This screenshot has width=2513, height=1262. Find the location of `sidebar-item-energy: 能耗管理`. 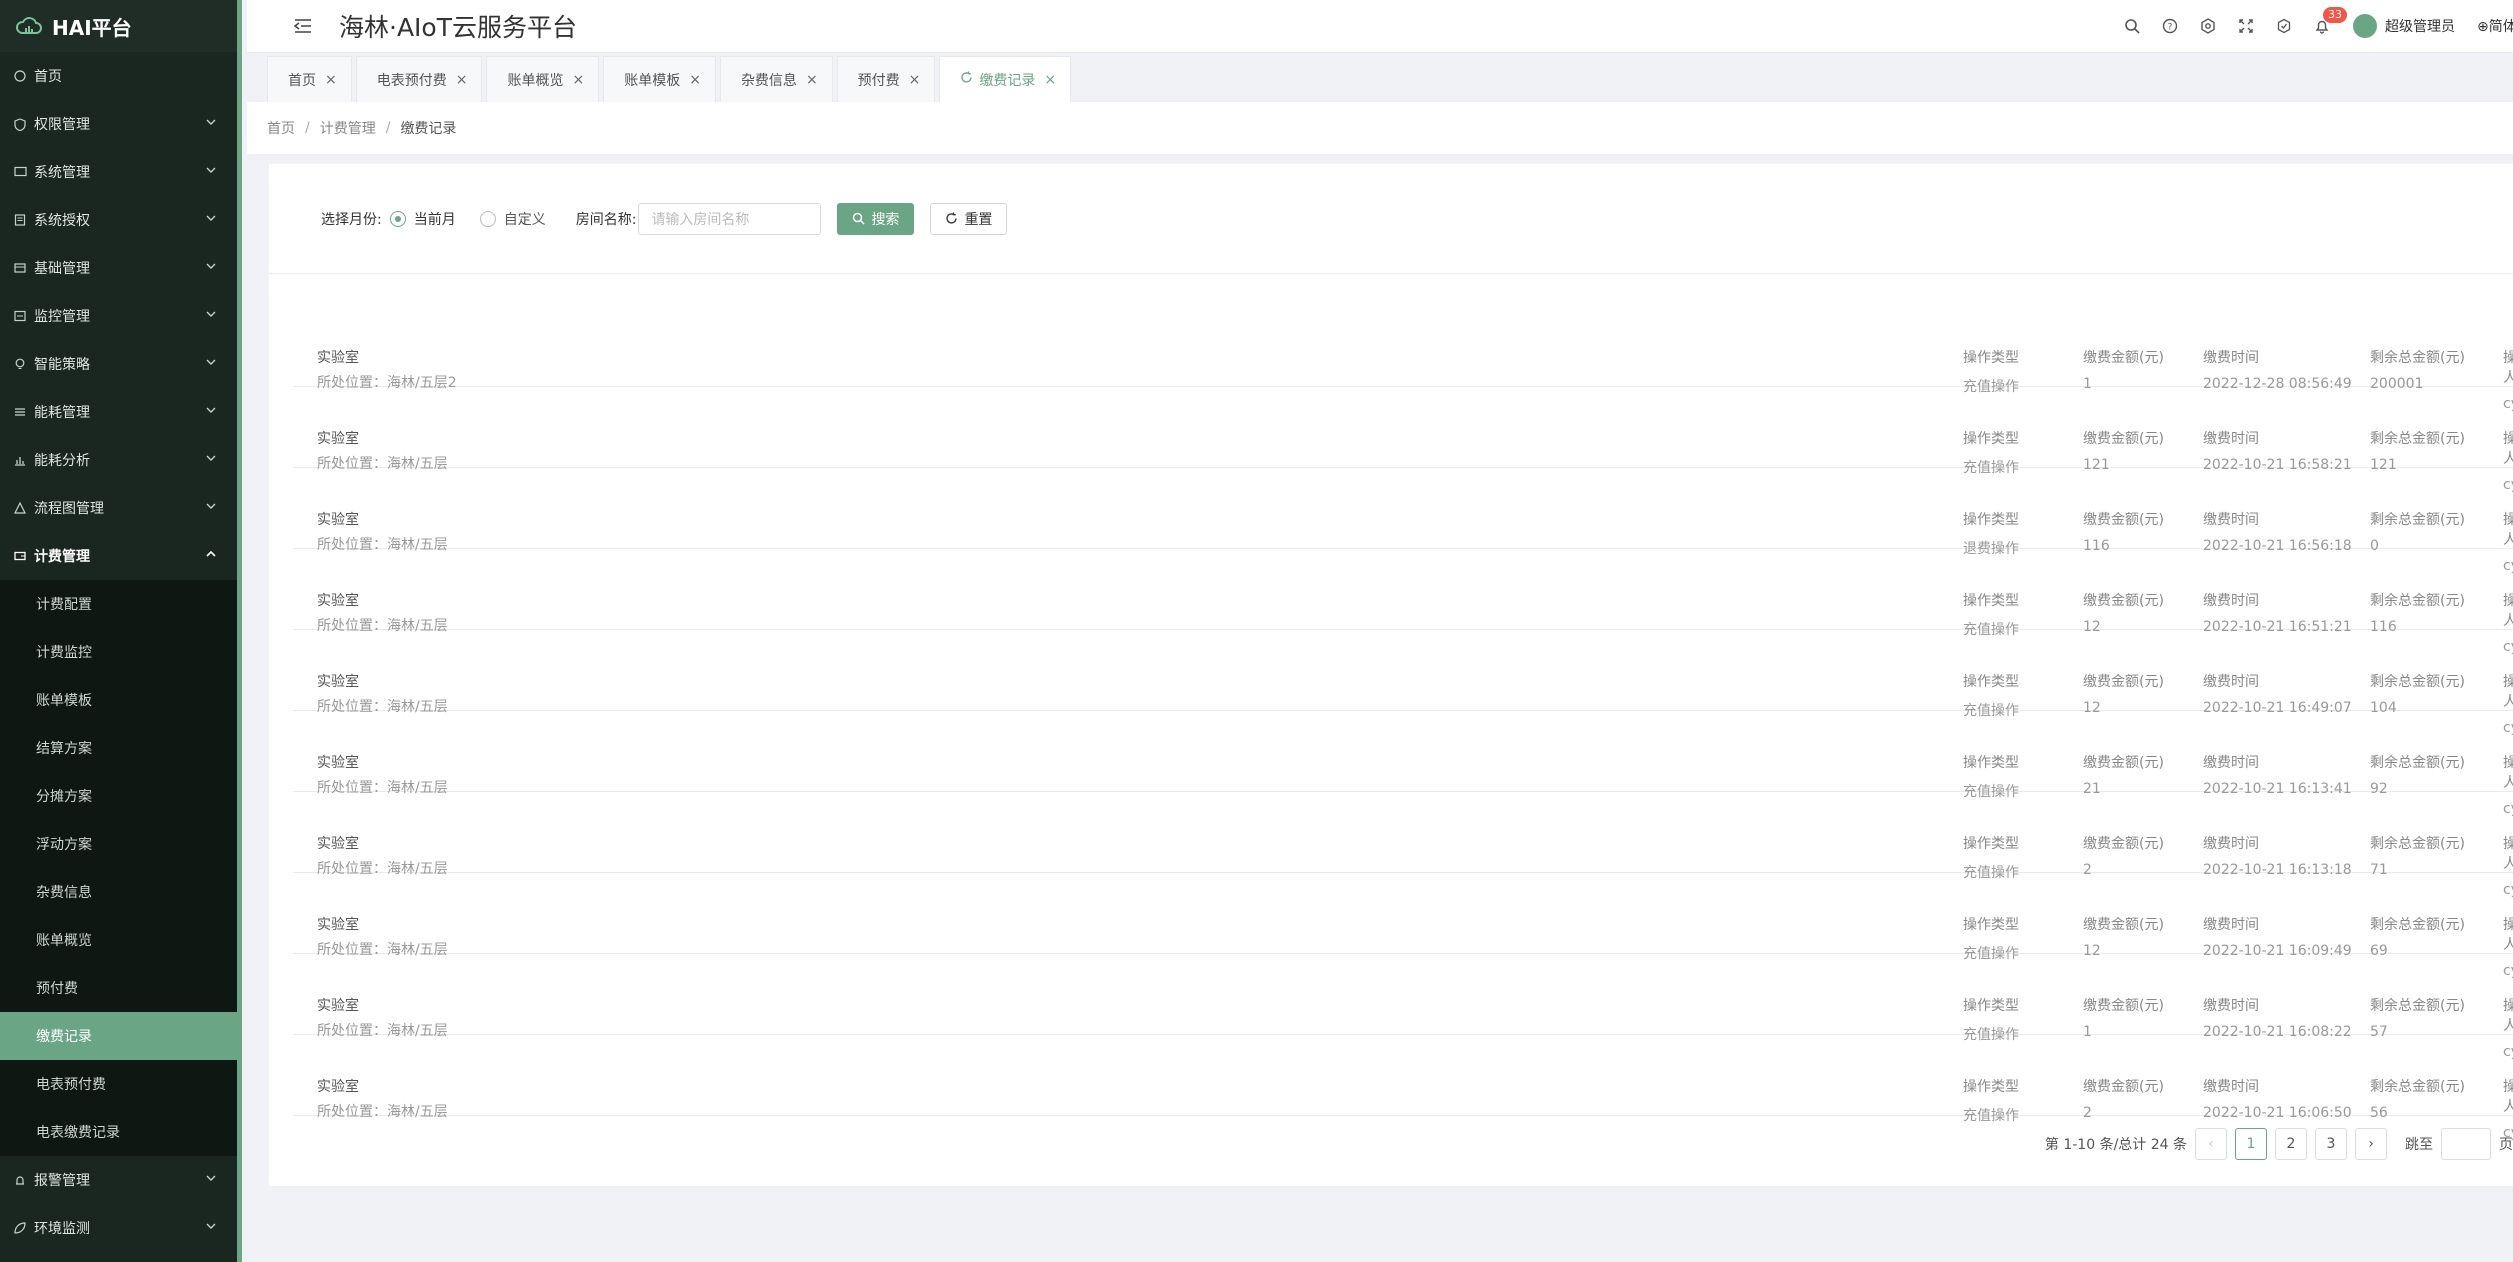

sidebar-item-energy: 能耗管理 is located at coordinates (118, 412).